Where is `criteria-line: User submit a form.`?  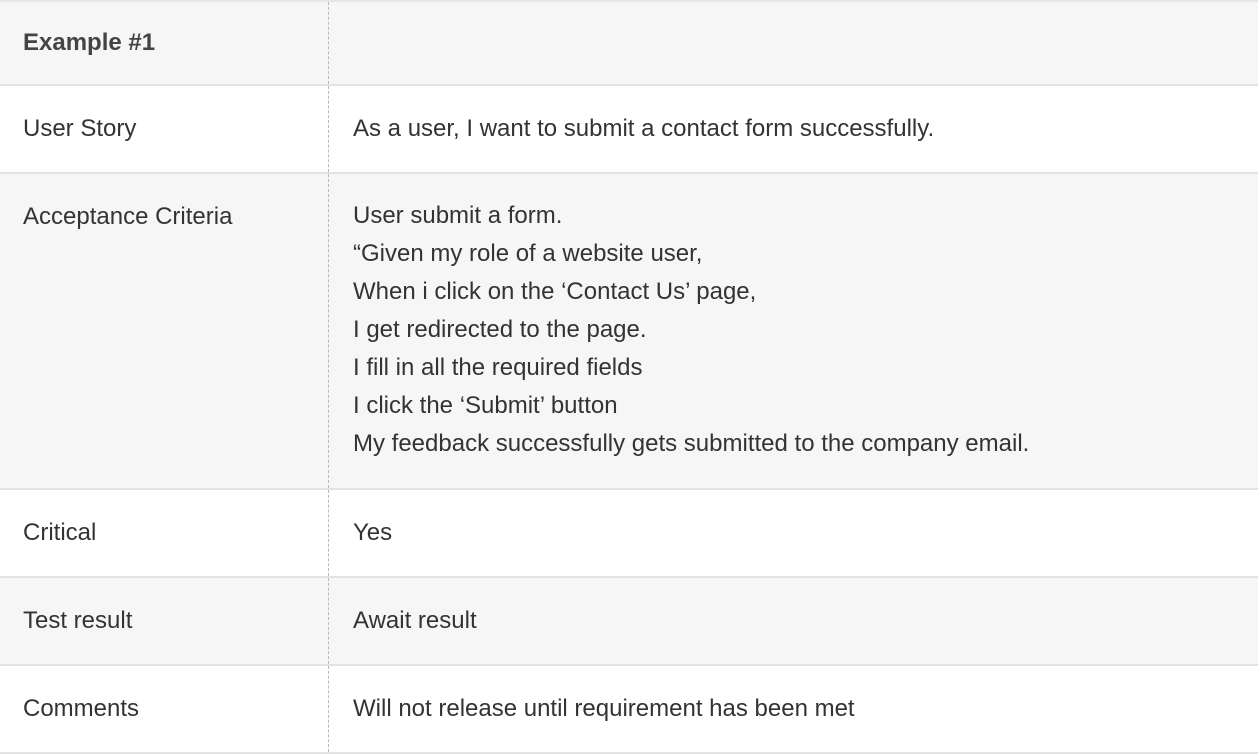 criteria-line: User submit a form. is located at coordinates (458, 215).